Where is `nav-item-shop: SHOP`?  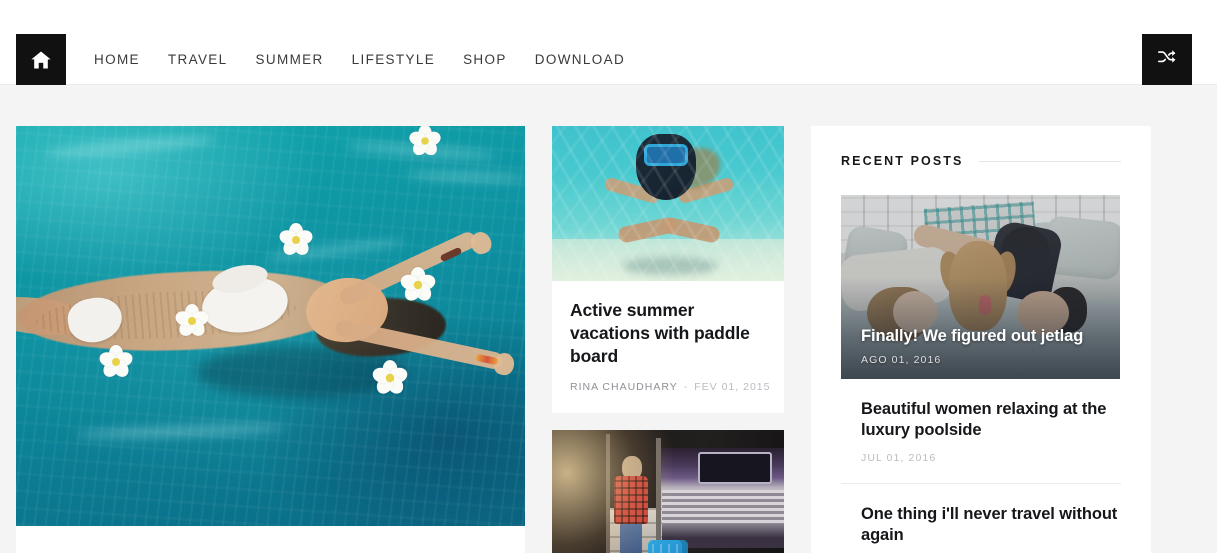 nav-item-shop: SHOP is located at coordinates (485, 59).